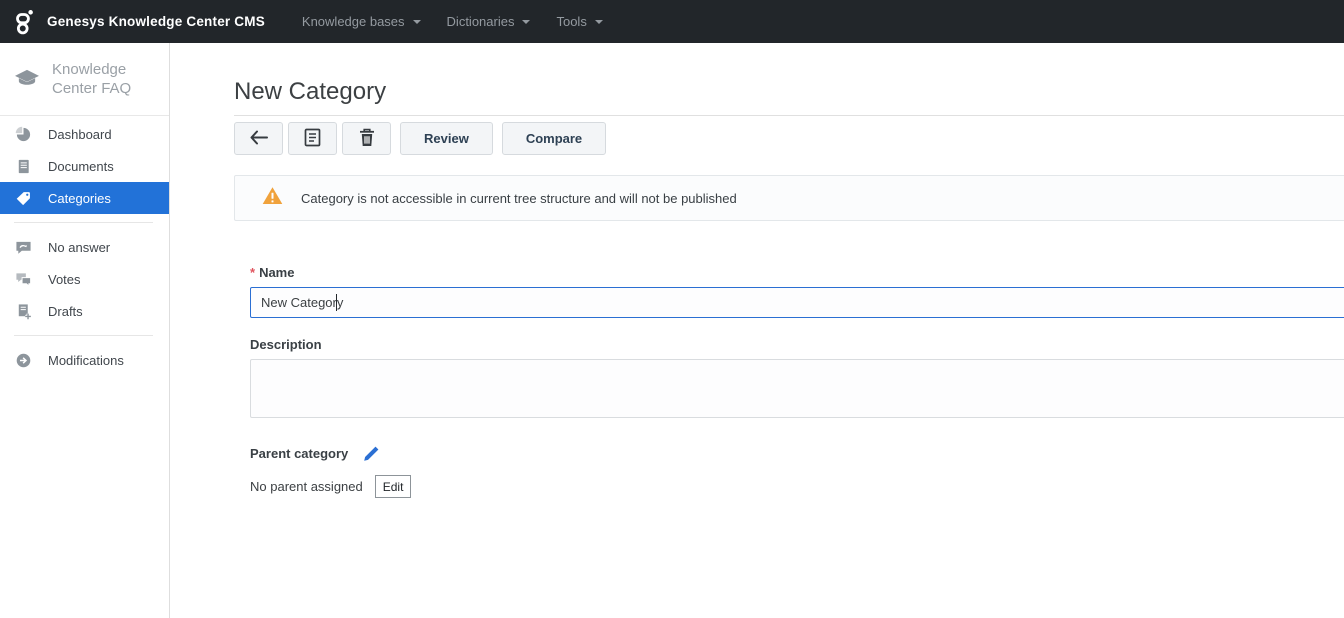  I want to click on menu-tools: Tools, so click(579, 21).